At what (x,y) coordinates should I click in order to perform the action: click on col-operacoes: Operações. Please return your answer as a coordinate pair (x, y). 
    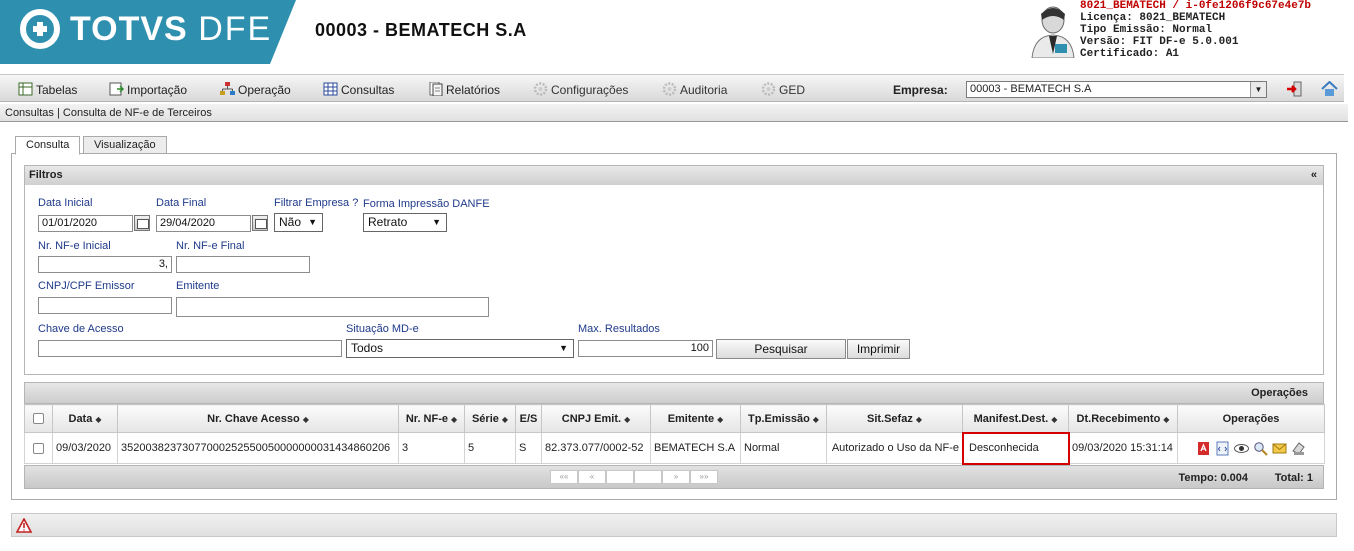
    Looking at the image, I should click on (1251, 418).